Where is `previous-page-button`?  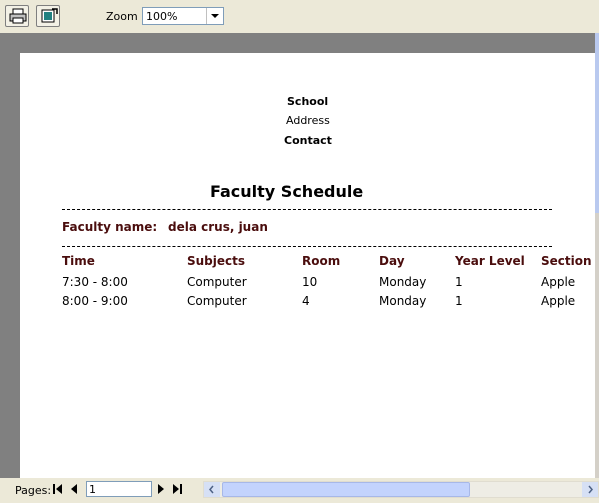 previous-page-button is located at coordinates (74, 489).